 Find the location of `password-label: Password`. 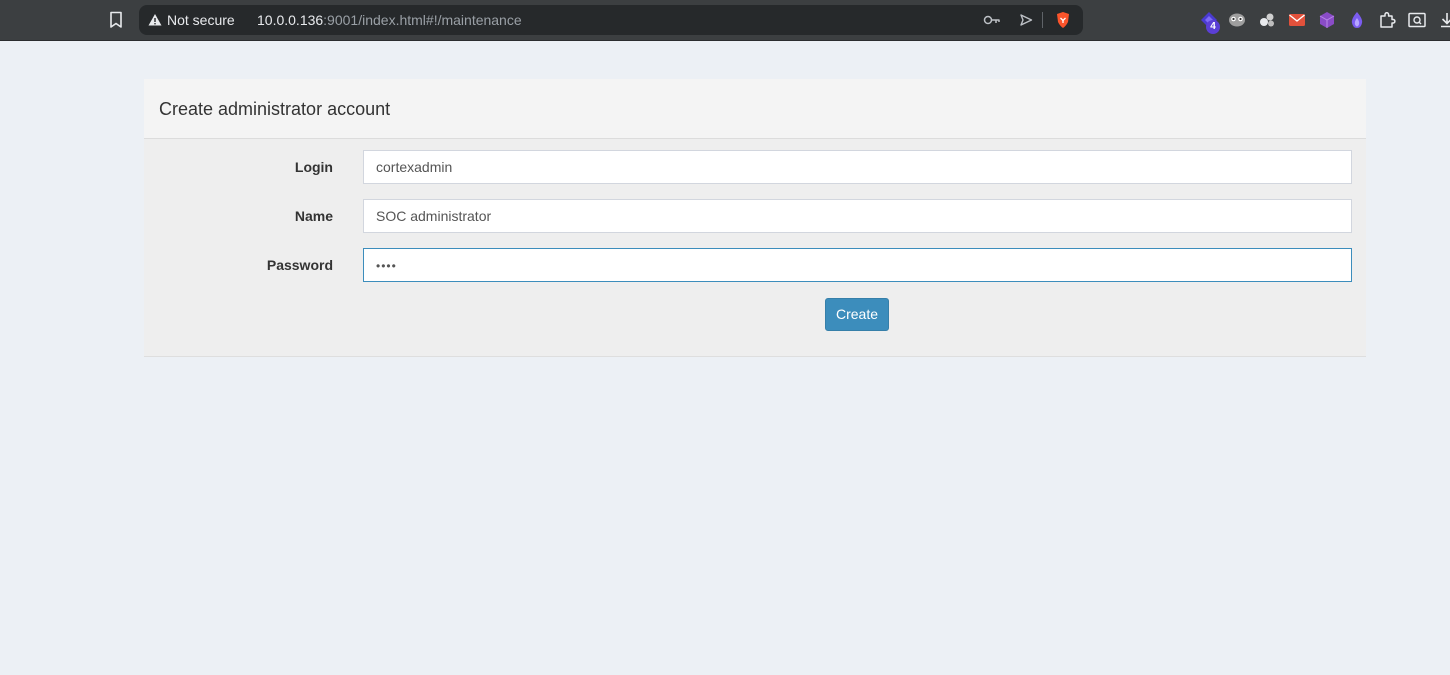

password-label: Password is located at coordinates (299, 265).